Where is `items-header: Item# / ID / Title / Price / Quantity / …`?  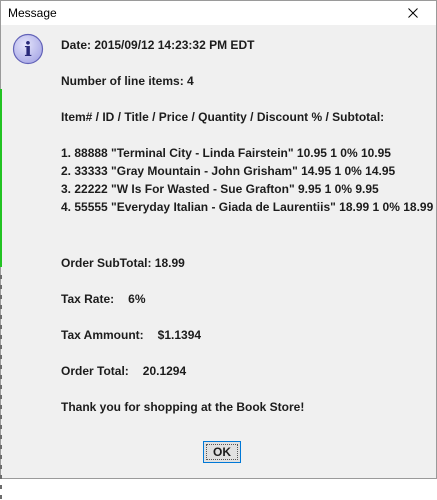 items-header: Item# / ID / Title / Price / Quantity / … is located at coordinates (223, 117).